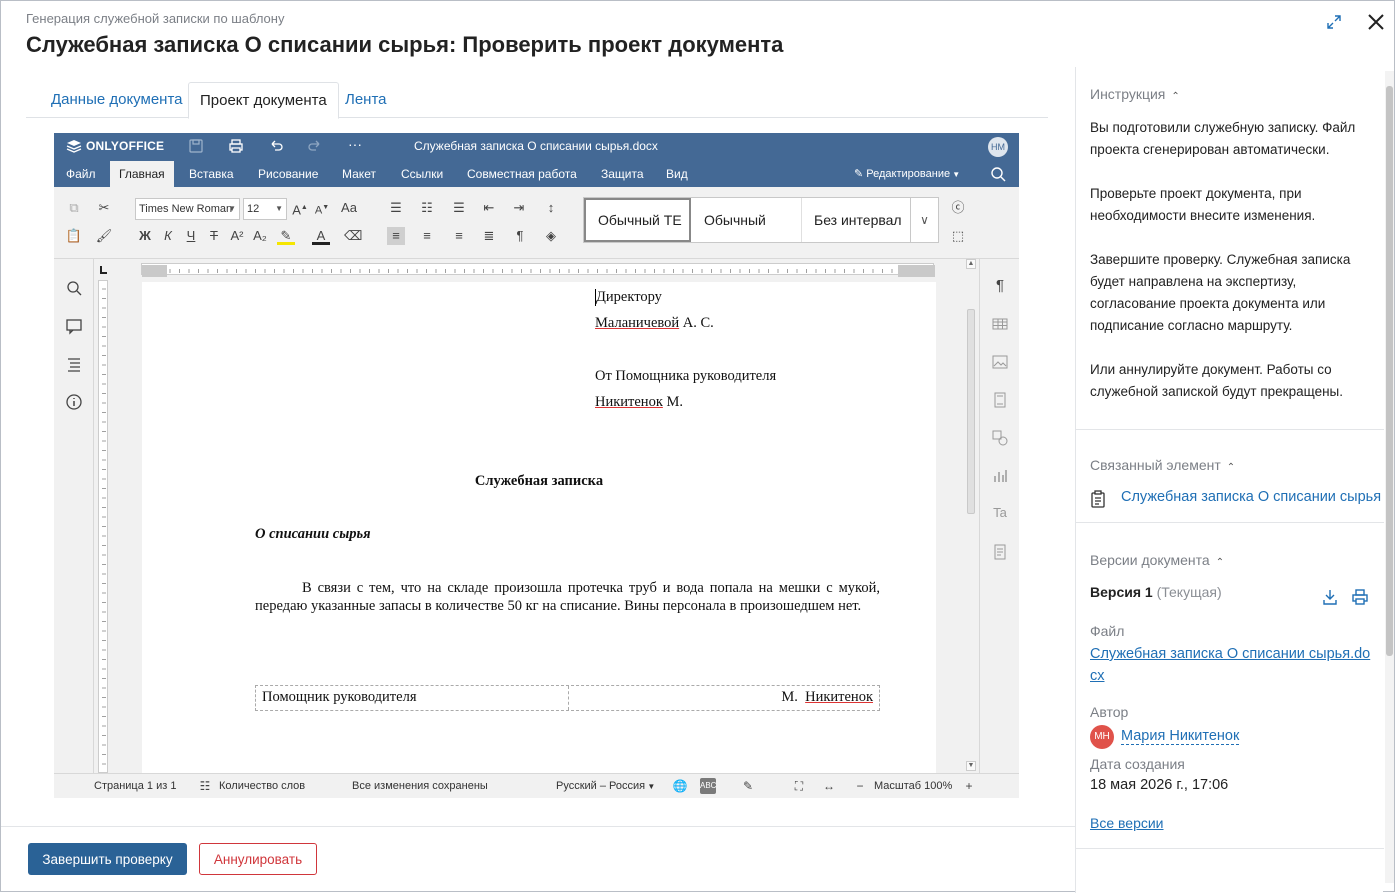 The height and width of the screenshot is (893, 1395). What do you see at coordinates (907, 173) in the screenshot?
I see `editing-mode-dropdown: ✎ Редактирование ▼` at bounding box center [907, 173].